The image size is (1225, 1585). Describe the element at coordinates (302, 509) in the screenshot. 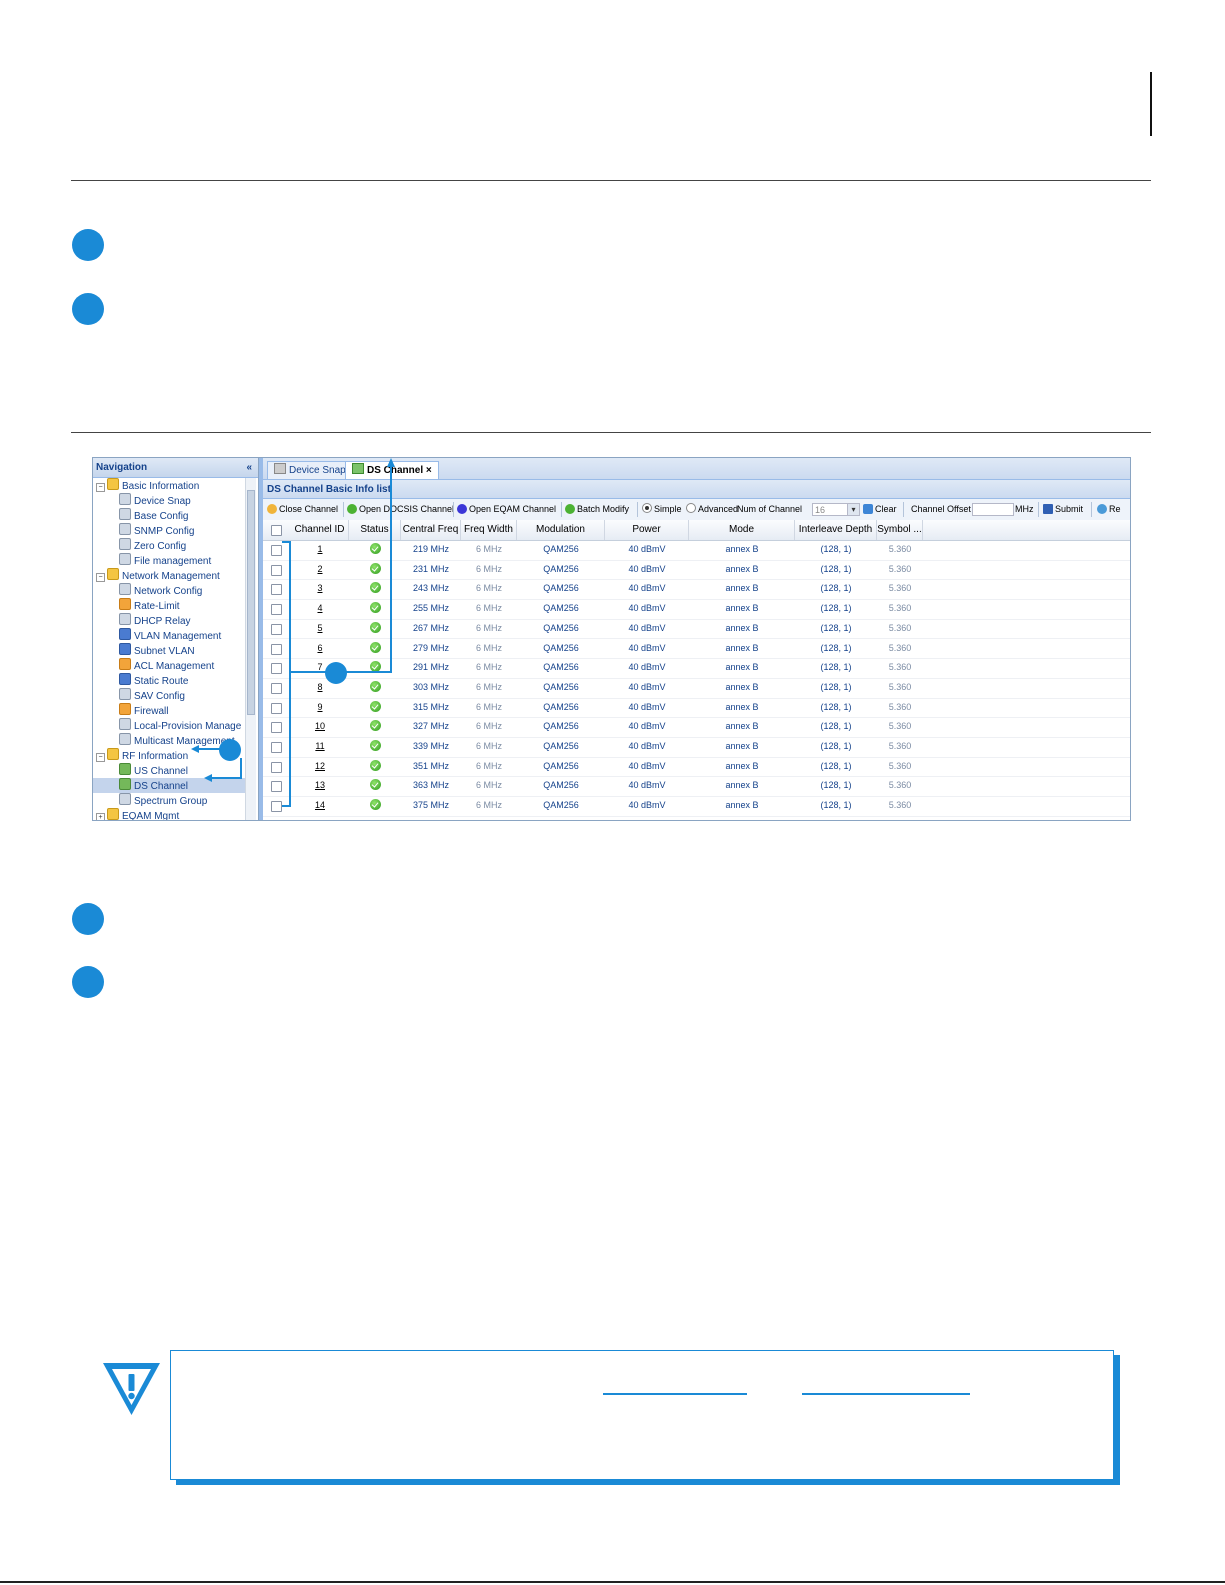

I see `close-channel-button: Close Channel` at that location.